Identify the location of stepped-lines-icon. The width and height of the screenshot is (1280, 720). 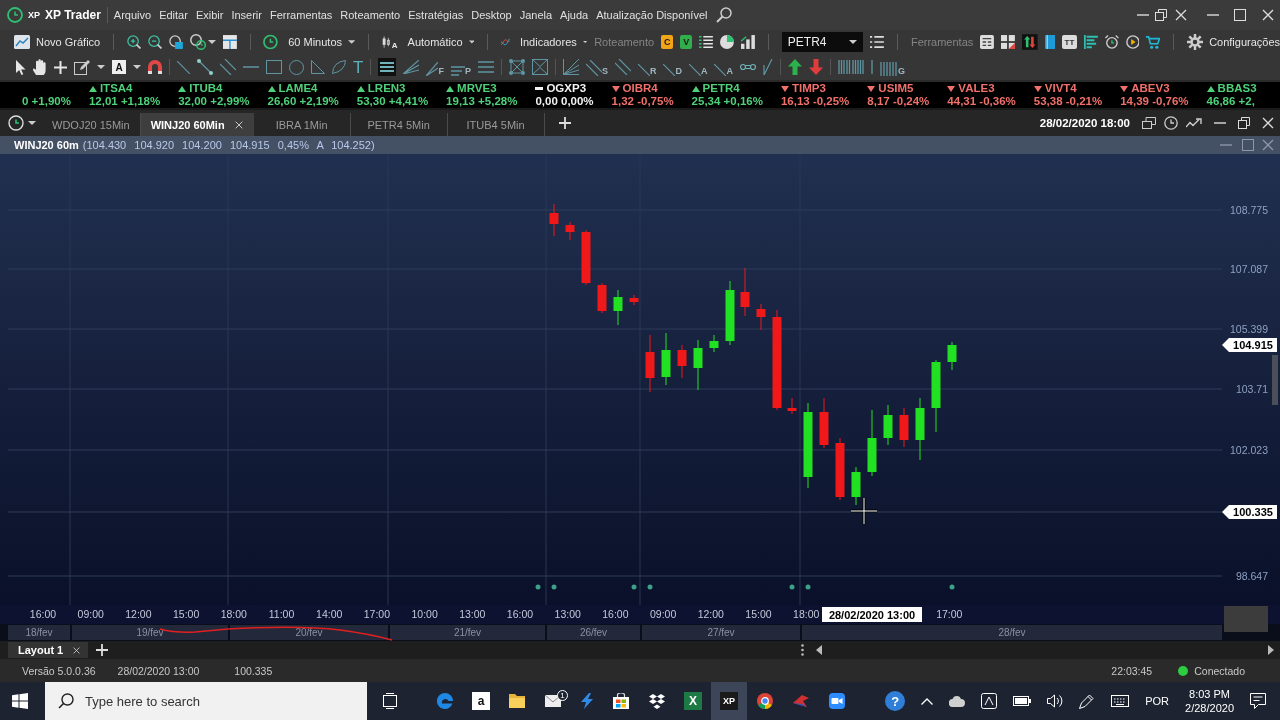
(457, 70).